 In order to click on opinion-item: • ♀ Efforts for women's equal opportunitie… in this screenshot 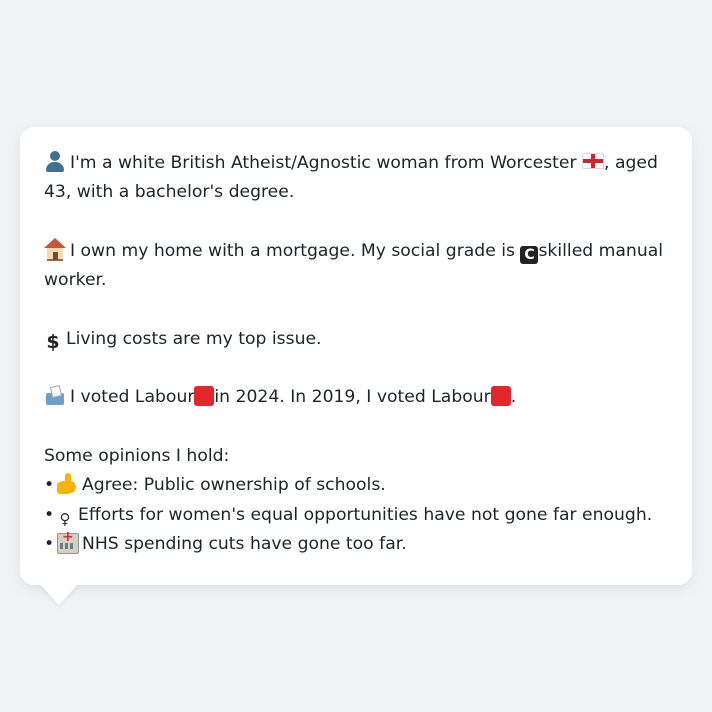, I will do `click(356, 515)`.